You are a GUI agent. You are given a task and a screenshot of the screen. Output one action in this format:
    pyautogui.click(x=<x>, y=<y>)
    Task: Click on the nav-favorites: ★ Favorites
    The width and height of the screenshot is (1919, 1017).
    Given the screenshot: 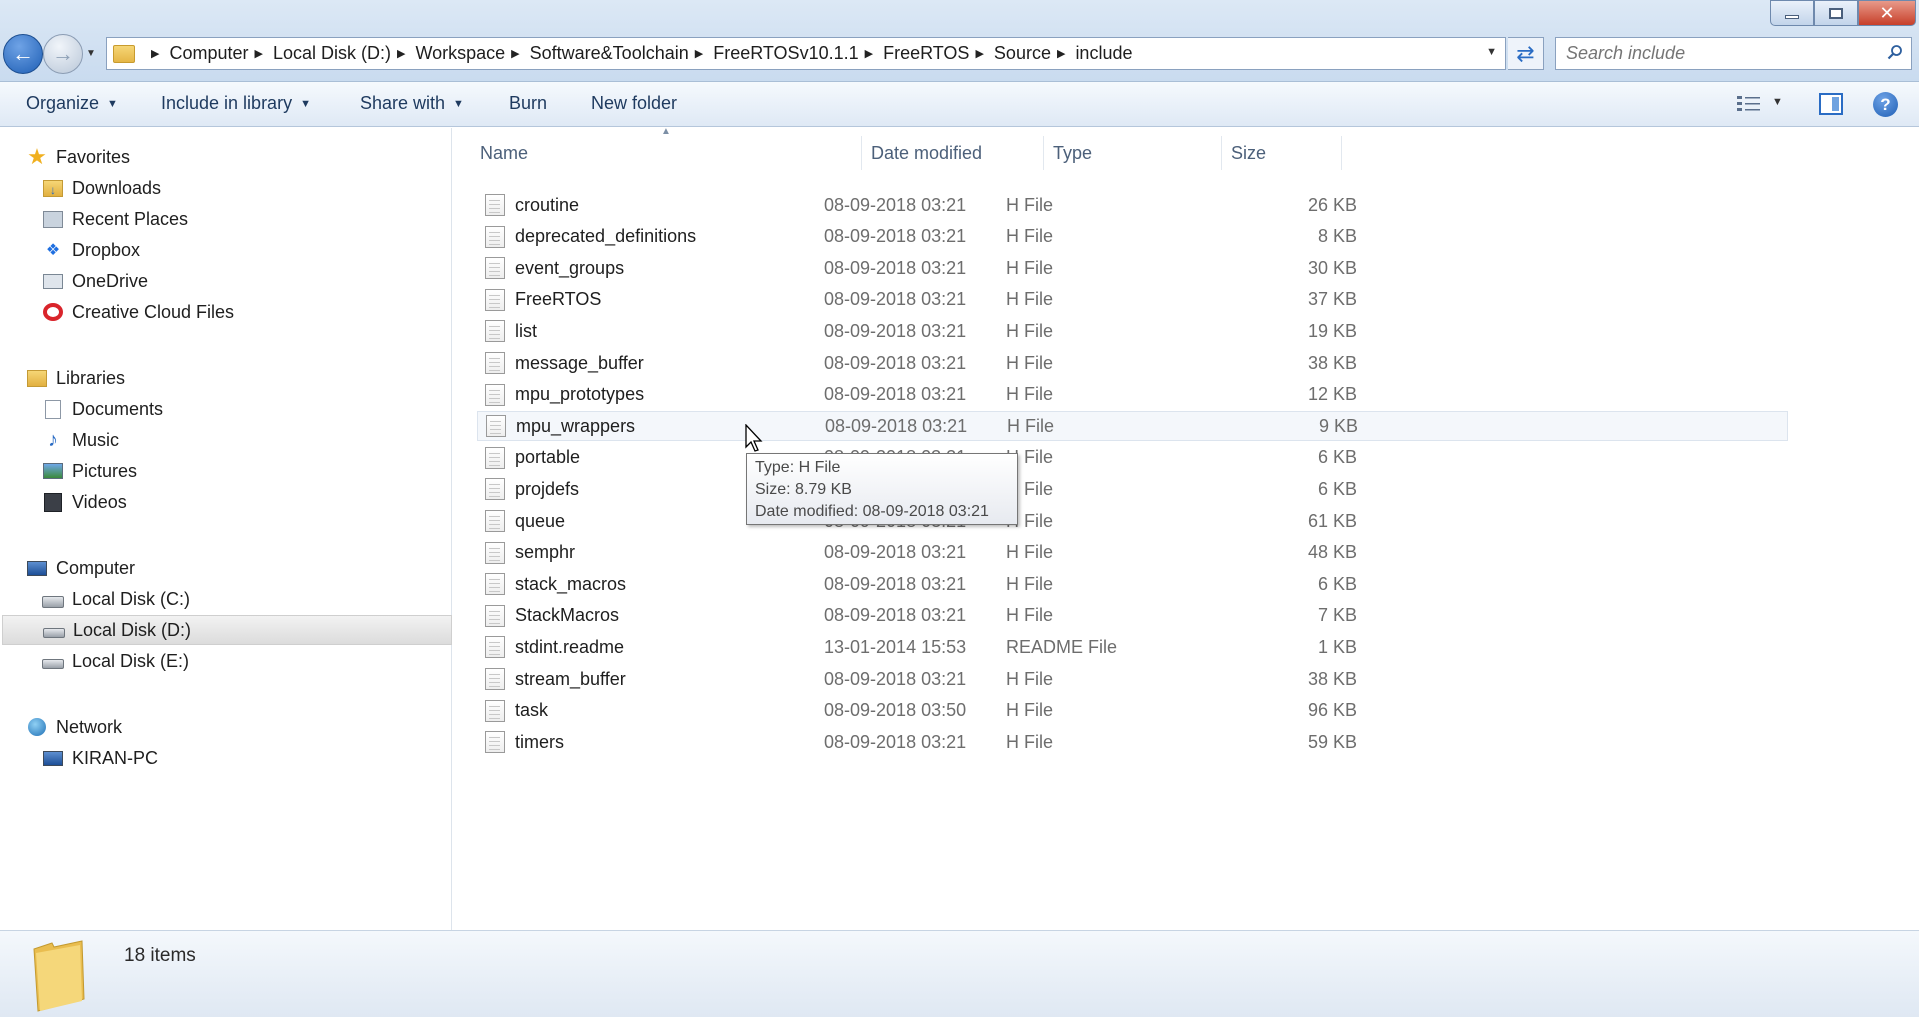 What is the action you would take?
    pyautogui.click(x=65, y=157)
    